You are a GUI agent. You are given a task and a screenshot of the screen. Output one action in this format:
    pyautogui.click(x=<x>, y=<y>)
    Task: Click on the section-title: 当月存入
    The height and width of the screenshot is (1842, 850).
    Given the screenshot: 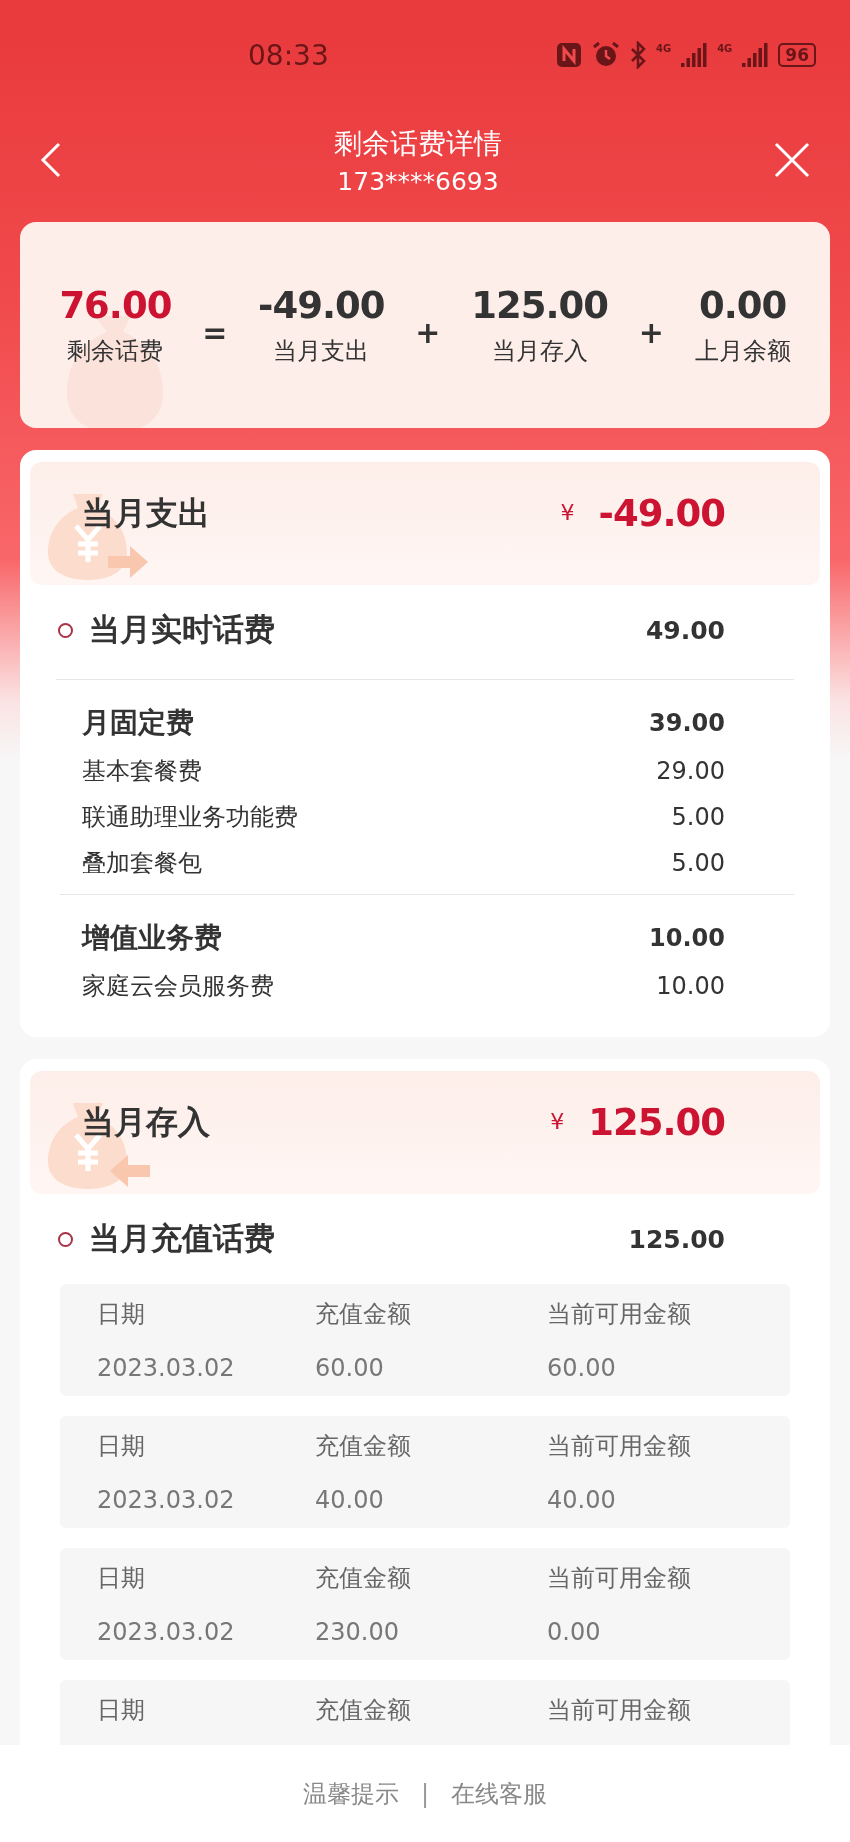 What is the action you would take?
    pyautogui.click(x=146, y=1122)
    